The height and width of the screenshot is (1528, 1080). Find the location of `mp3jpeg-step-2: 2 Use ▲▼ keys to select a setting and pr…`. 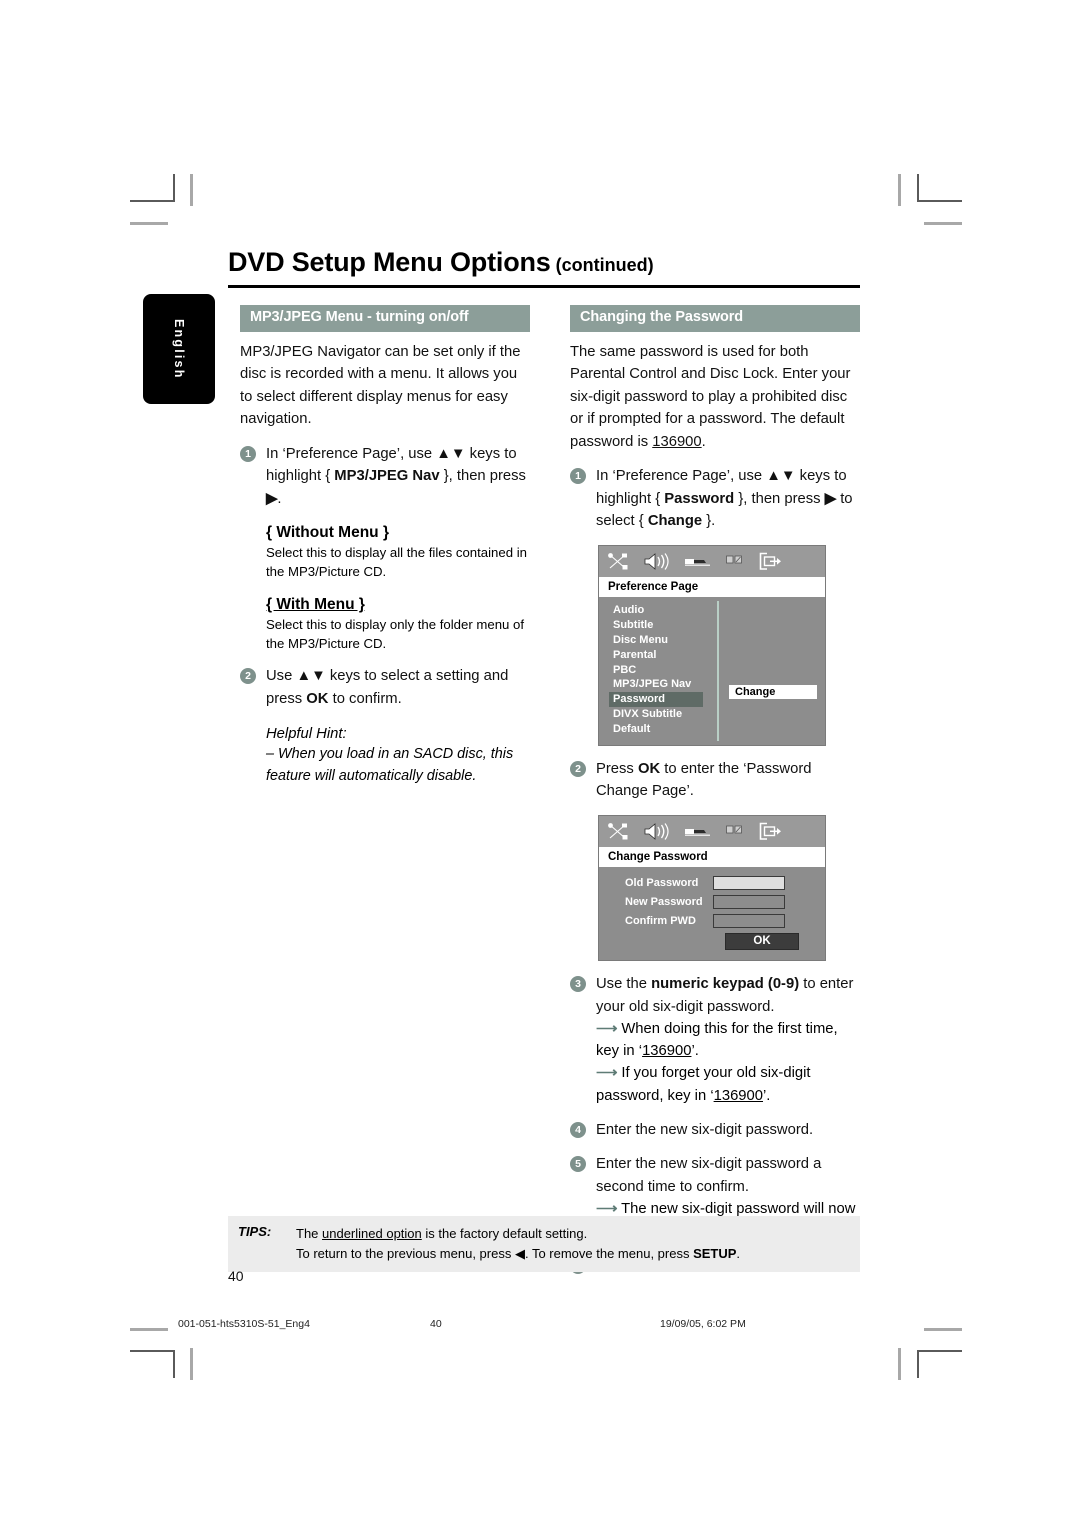

mp3jpeg-step-2: 2 Use ▲▼ keys to select a setting and pr… is located at coordinates (385, 687).